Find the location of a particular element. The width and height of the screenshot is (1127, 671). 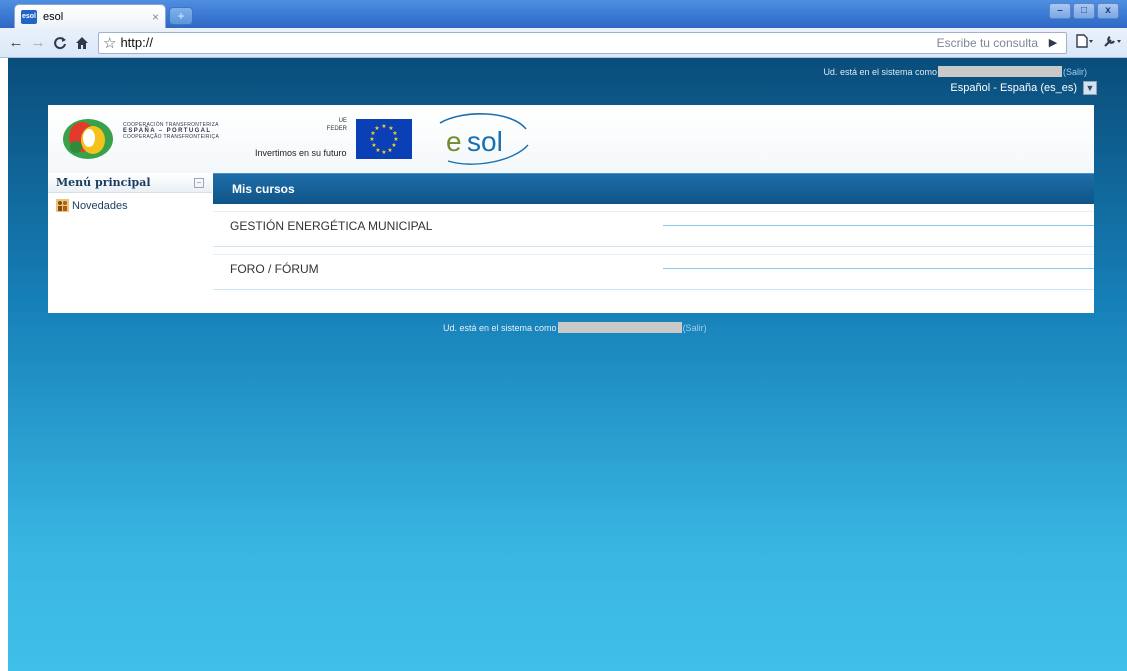

login-info-footer: Ud. está en el sistema como (Salir) is located at coordinates (575, 327).